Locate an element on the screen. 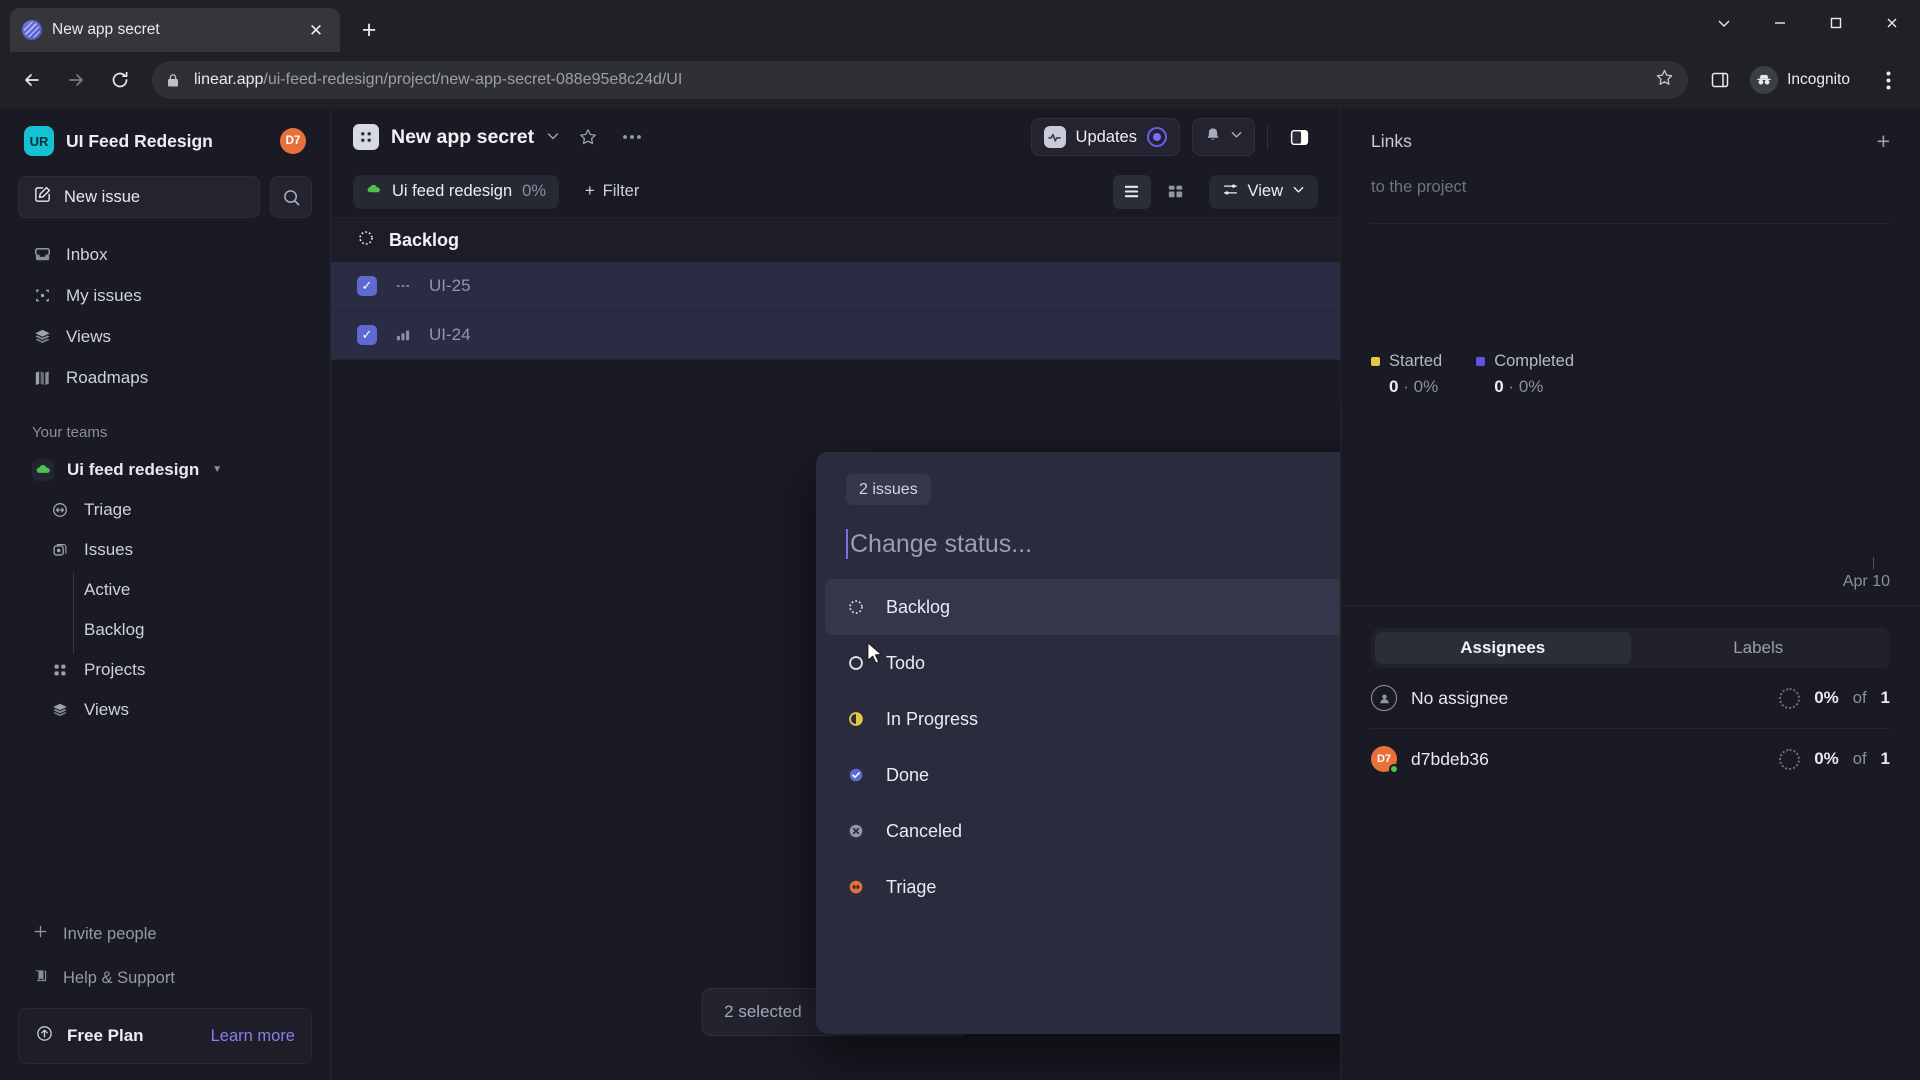 This screenshot has height=1080, width=1920. more-horizontal-icon is located at coordinates (632, 137).